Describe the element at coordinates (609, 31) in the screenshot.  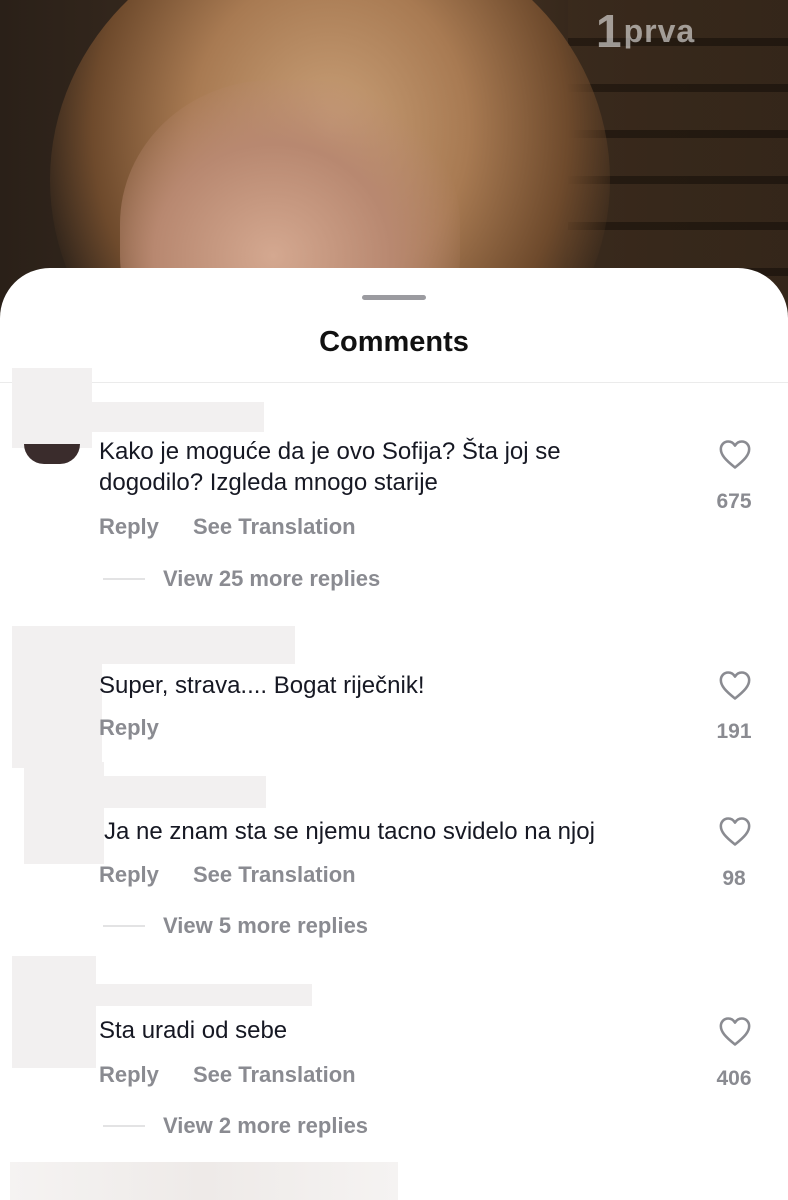
I see `logo-number: 1` at that location.